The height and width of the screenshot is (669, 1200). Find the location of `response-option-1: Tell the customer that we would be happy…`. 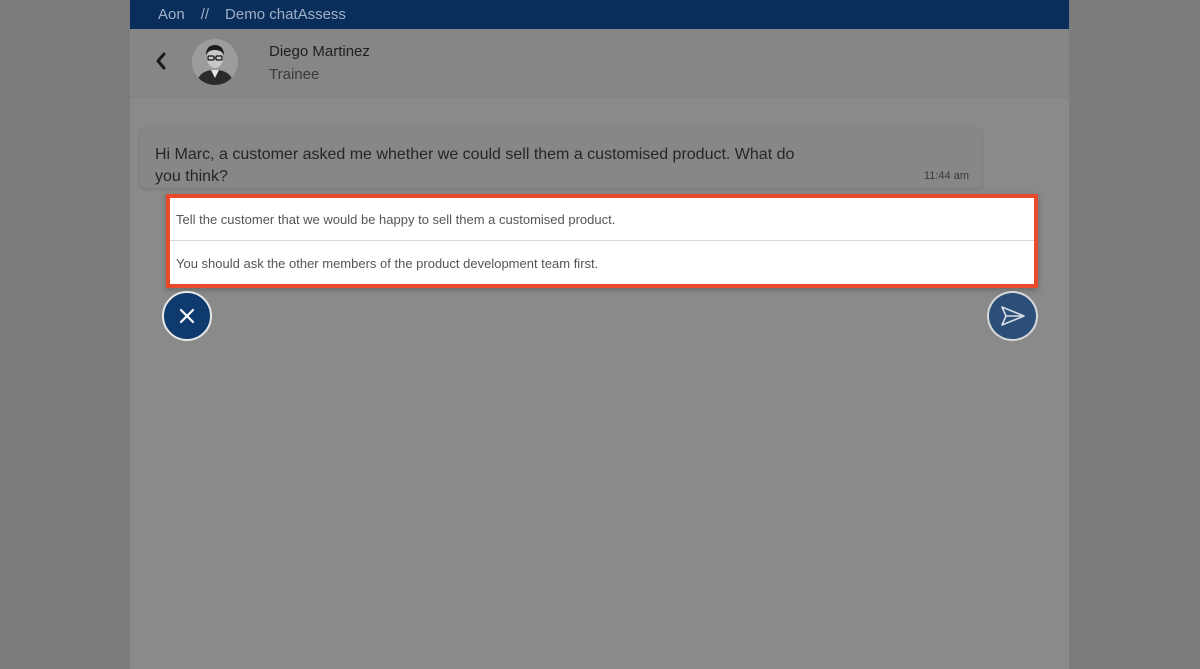

response-option-1: Tell the customer that we would be happy… is located at coordinates (602, 219).